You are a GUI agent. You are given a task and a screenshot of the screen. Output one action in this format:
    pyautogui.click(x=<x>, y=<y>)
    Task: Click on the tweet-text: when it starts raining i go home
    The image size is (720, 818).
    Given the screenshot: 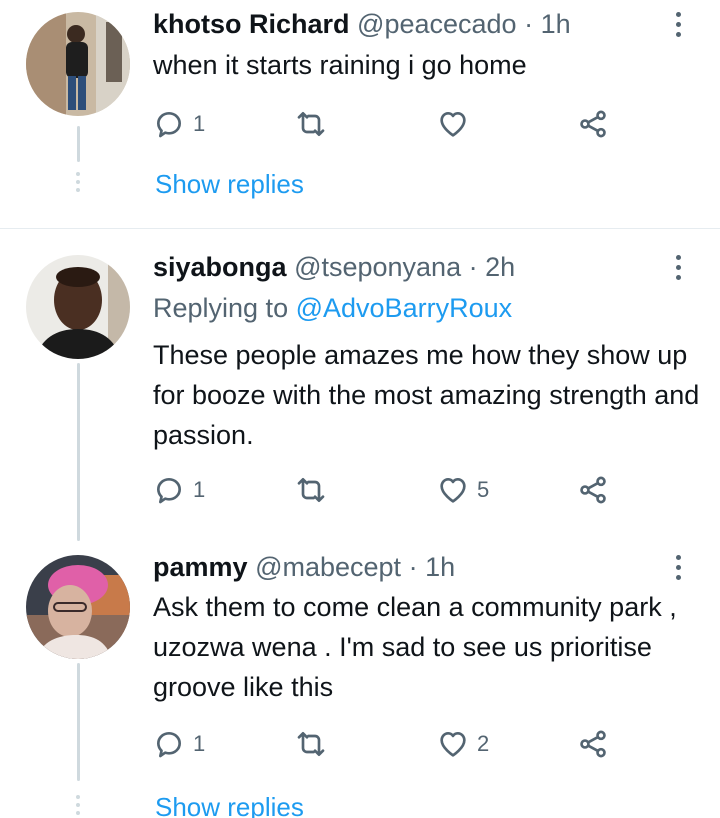 What is the action you would take?
    pyautogui.click(x=340, y=65)
    